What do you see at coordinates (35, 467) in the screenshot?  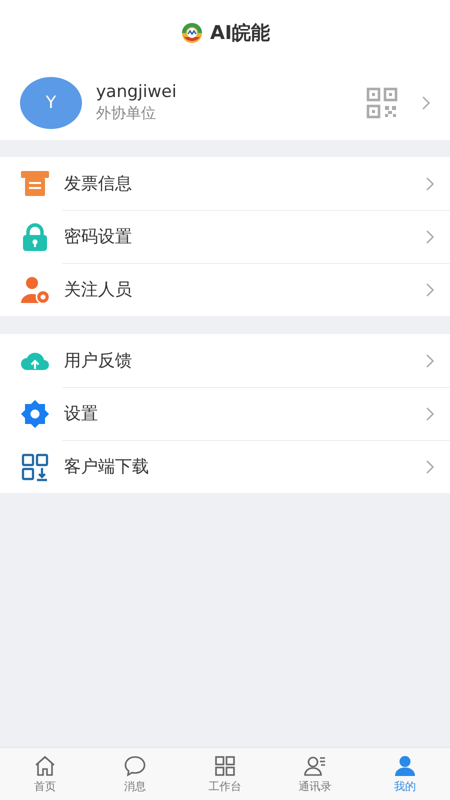 I see `qr-download-icon` at bounding box center [35, 467].